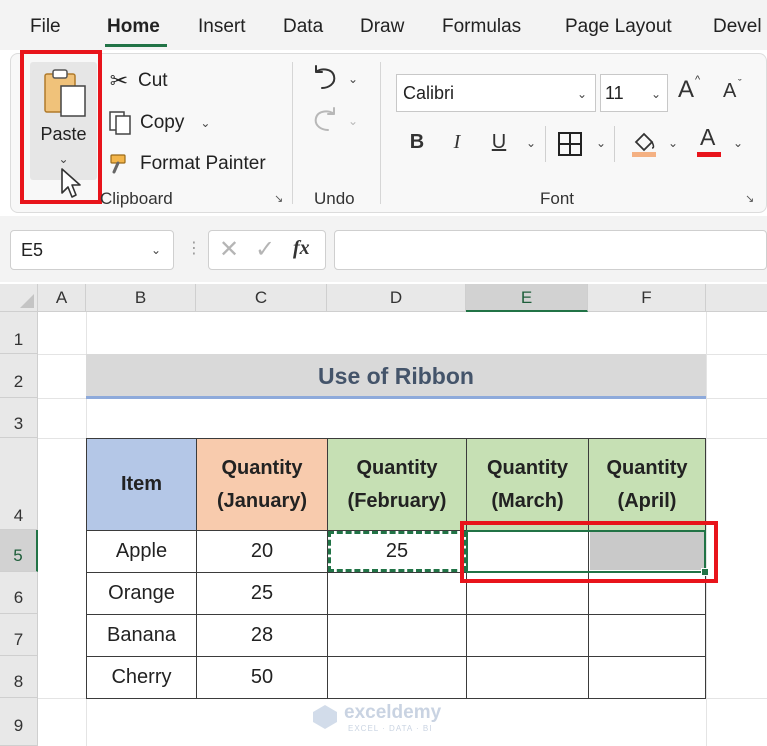  Describe the element at coordinates (390, 728) in the screenshot. I see `watermark-tagline: EXCEL · DATA · BI` at that location.